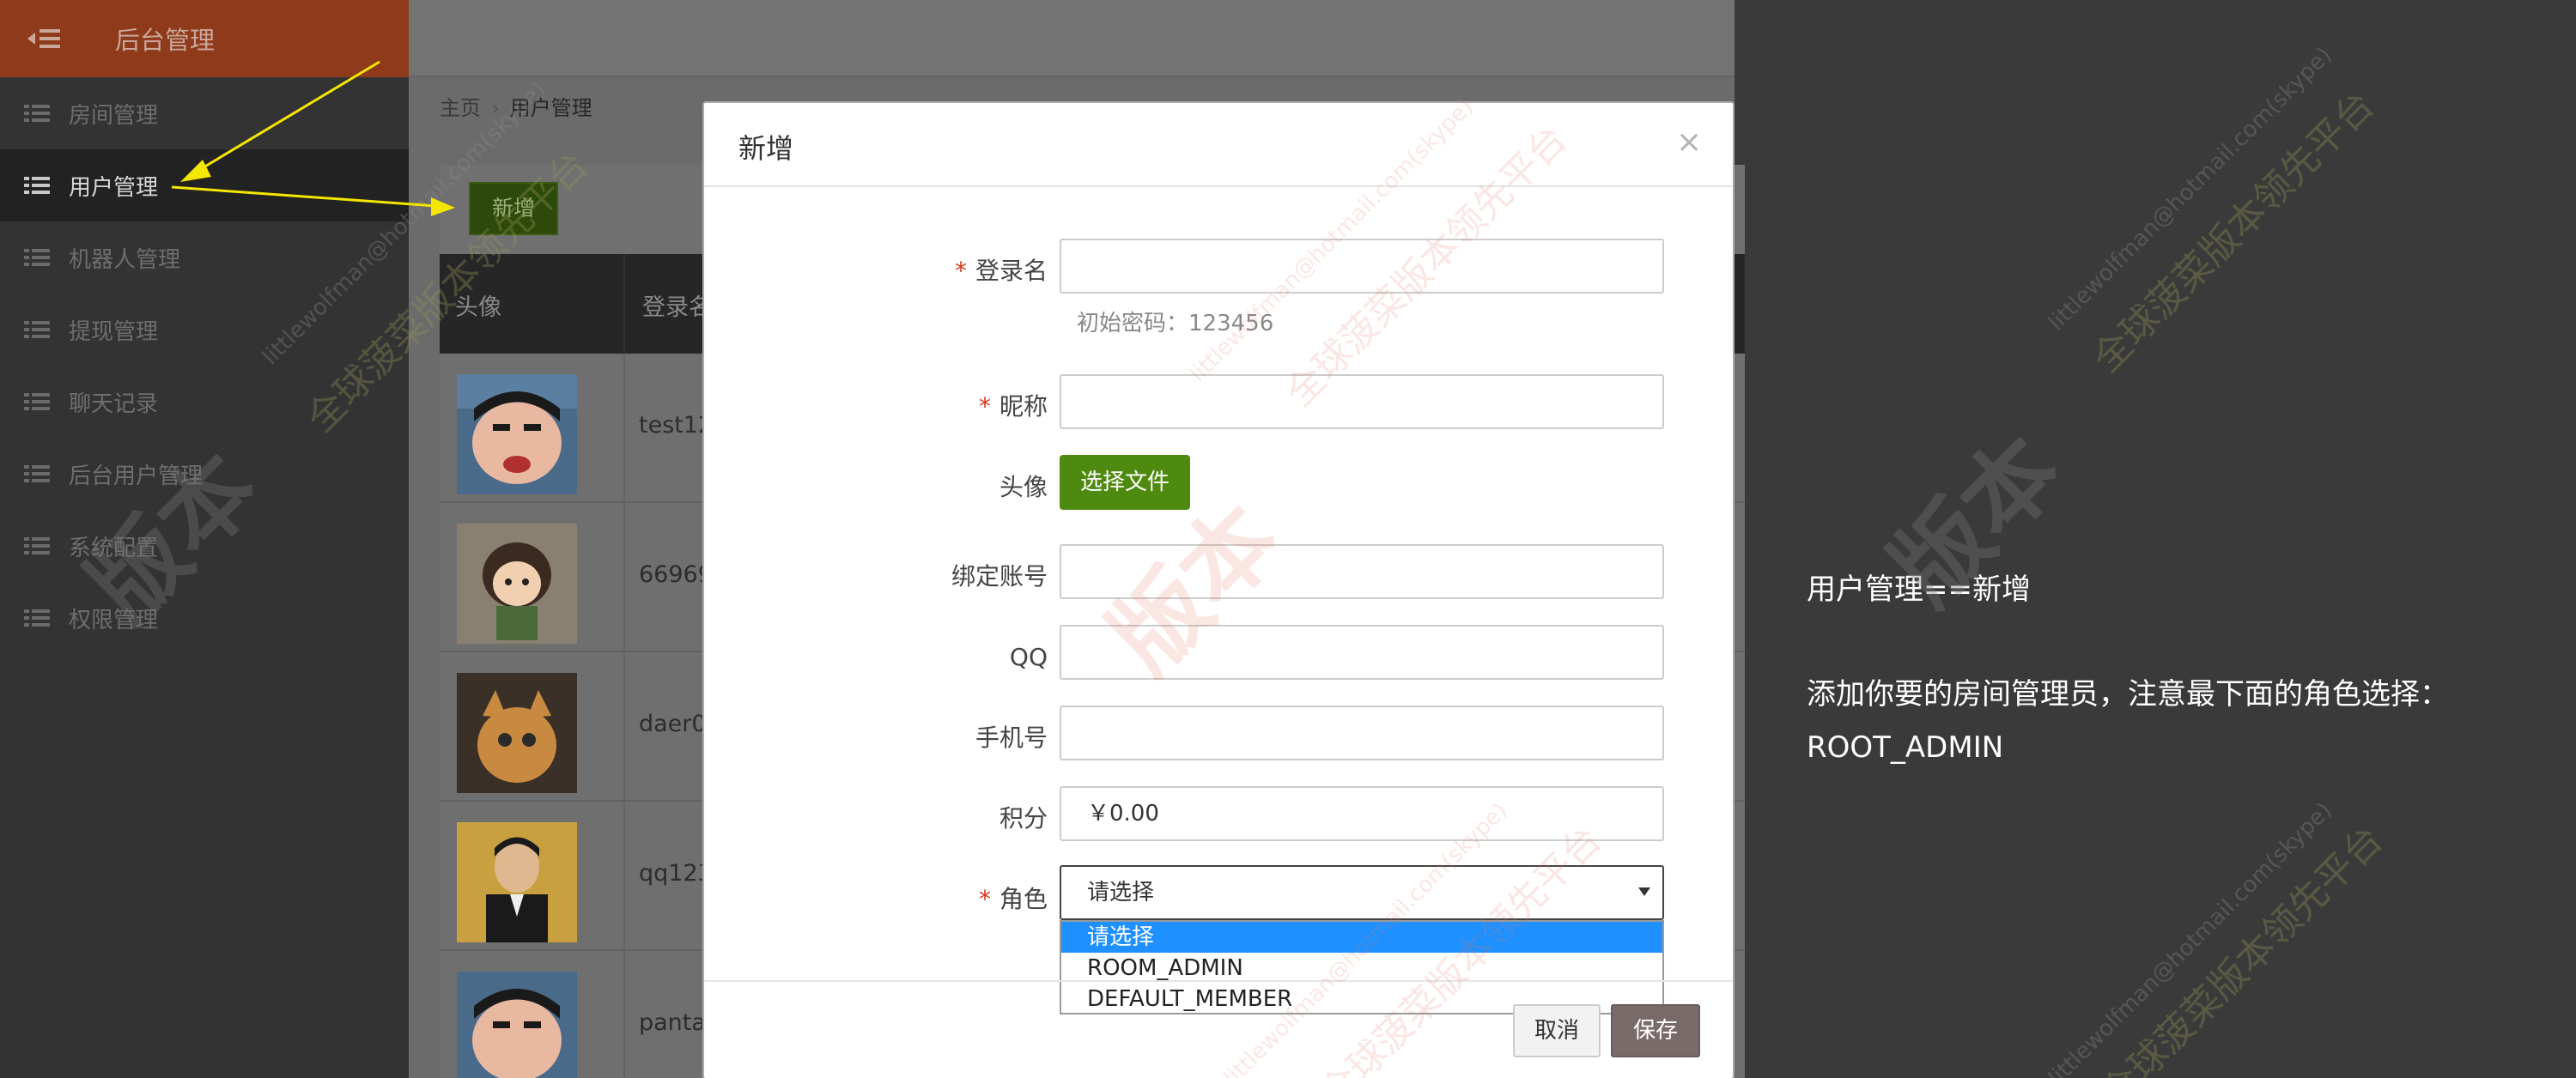 This screenshot has height=1078, width=2576. What do you see at coordinates (204, 113) in the screenshot?
I see `sidebar-item-room-management: 房间管理` at bounding box center [204, 113].